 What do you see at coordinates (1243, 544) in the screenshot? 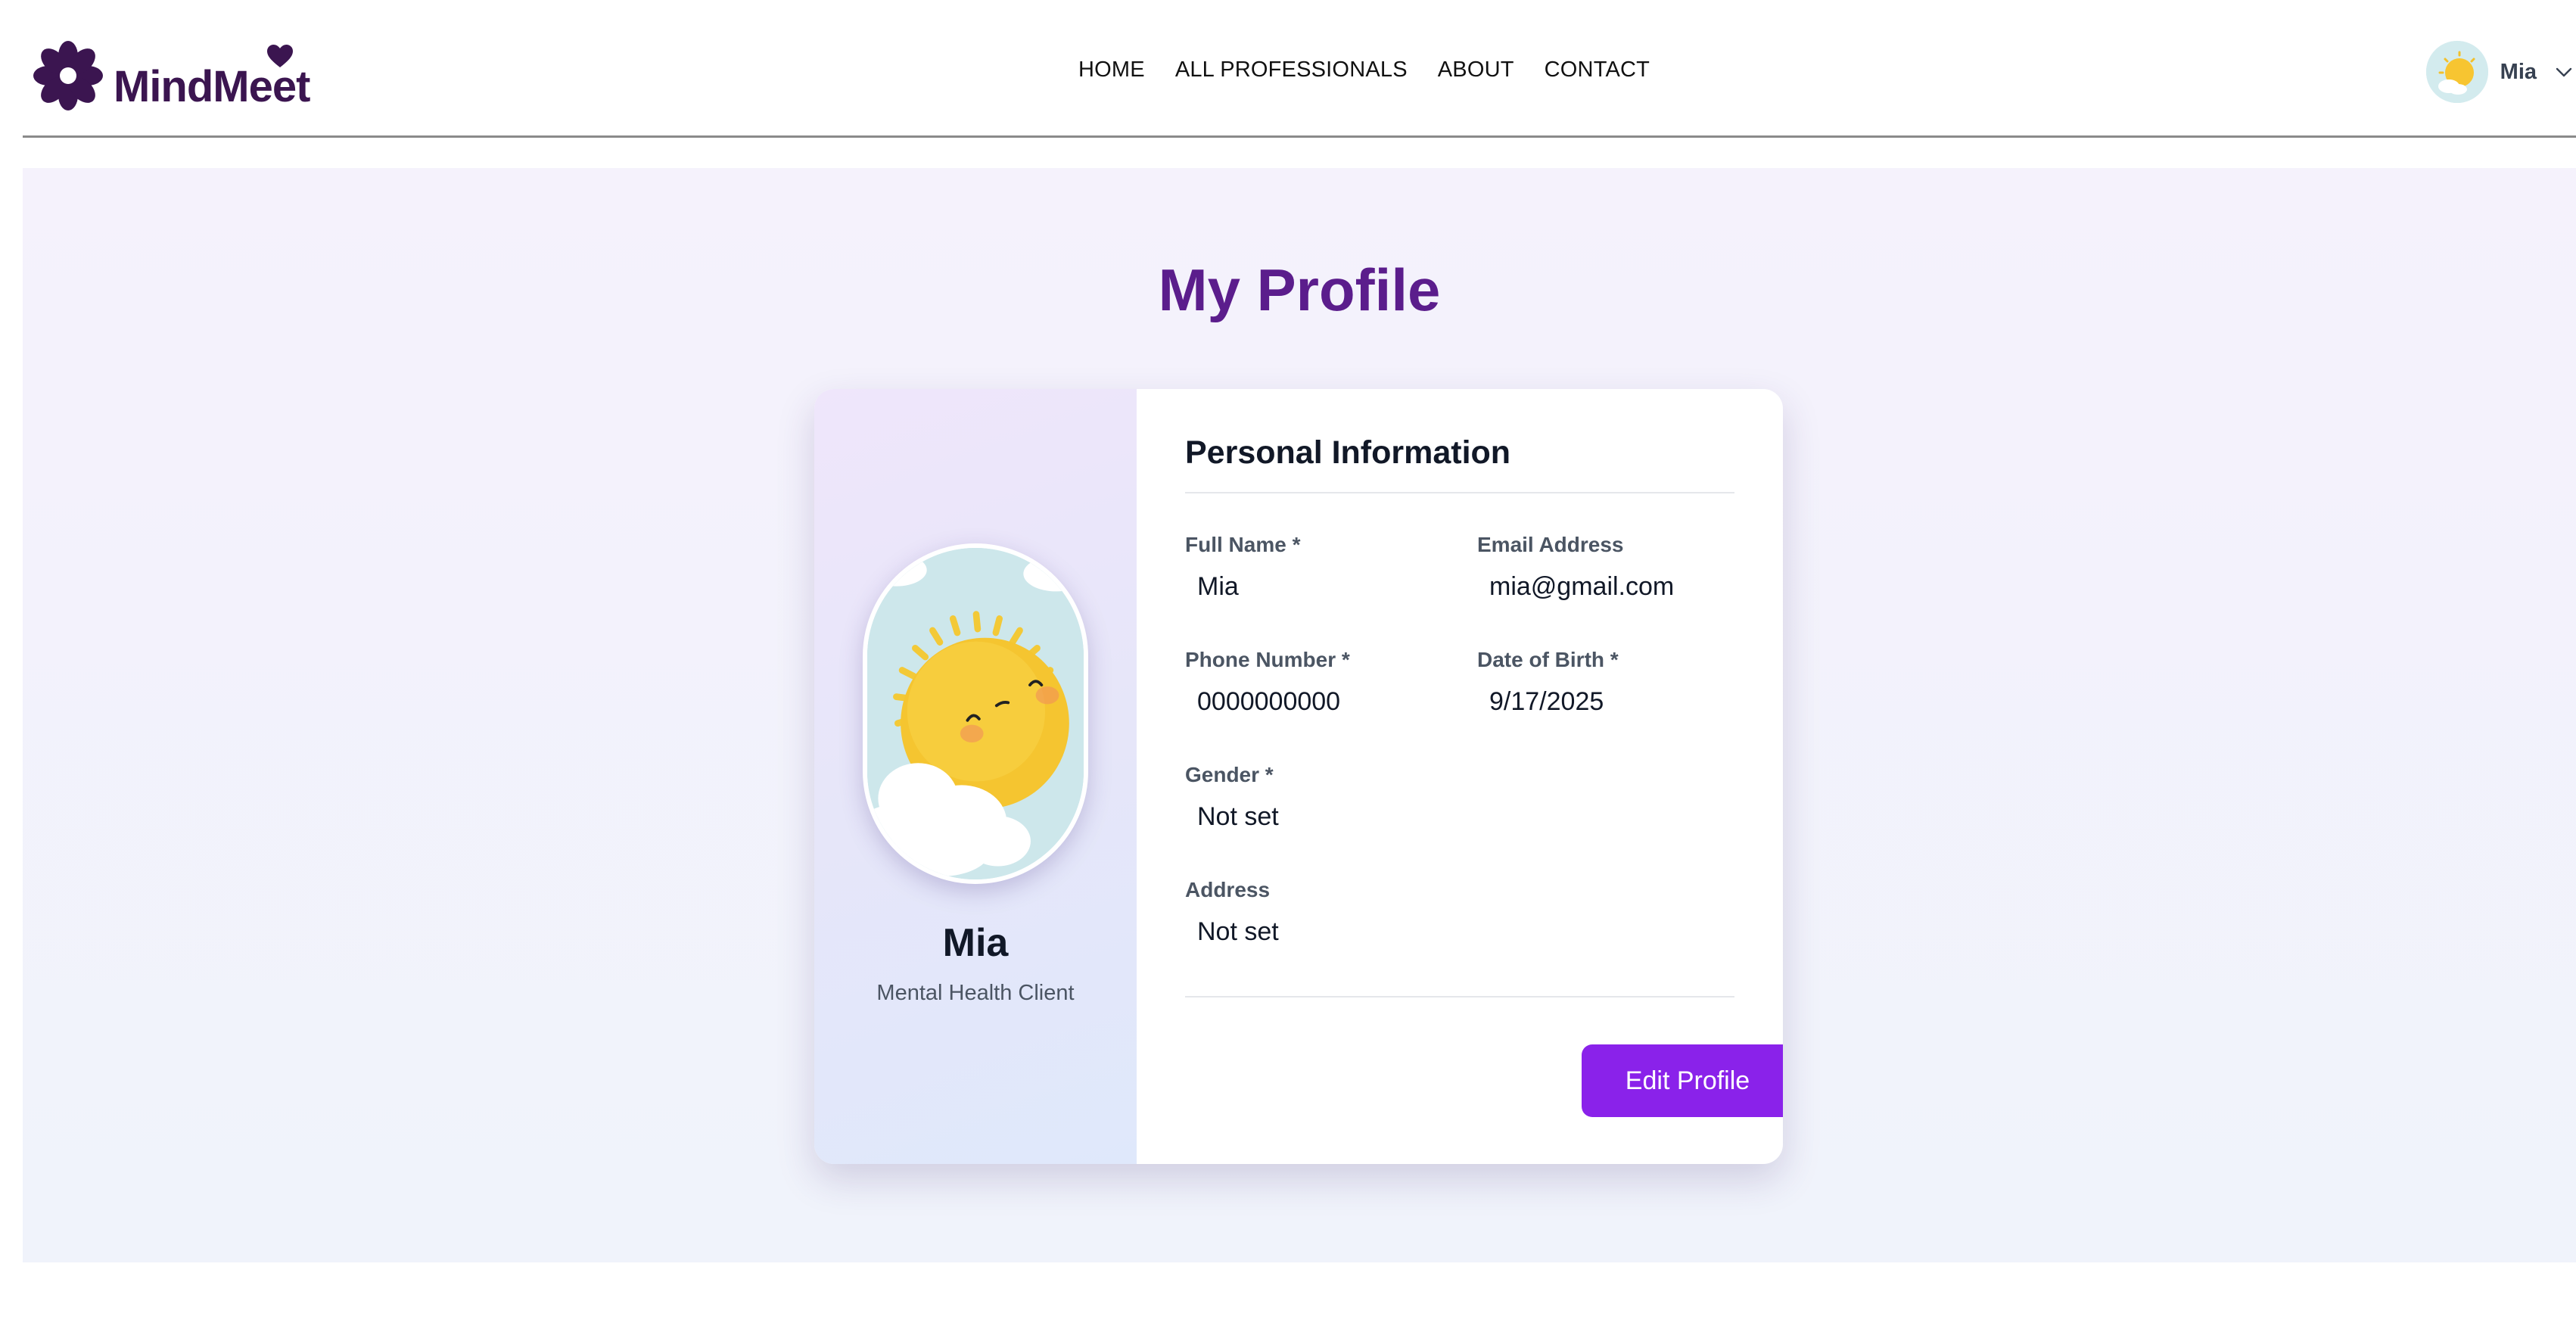
I see `full-name-label: Full Name *` at bounding box center [1243, 544].